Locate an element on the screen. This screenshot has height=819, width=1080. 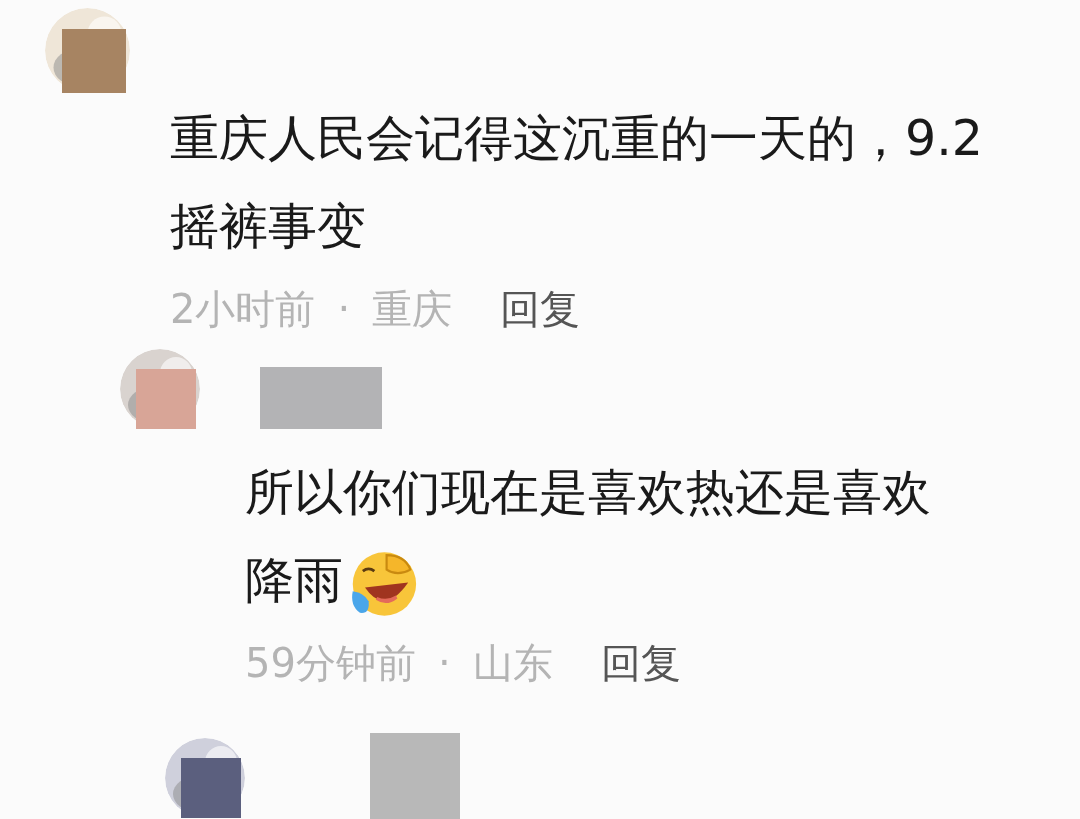
comment-location: 山东 is located at coordinates (512, 663).